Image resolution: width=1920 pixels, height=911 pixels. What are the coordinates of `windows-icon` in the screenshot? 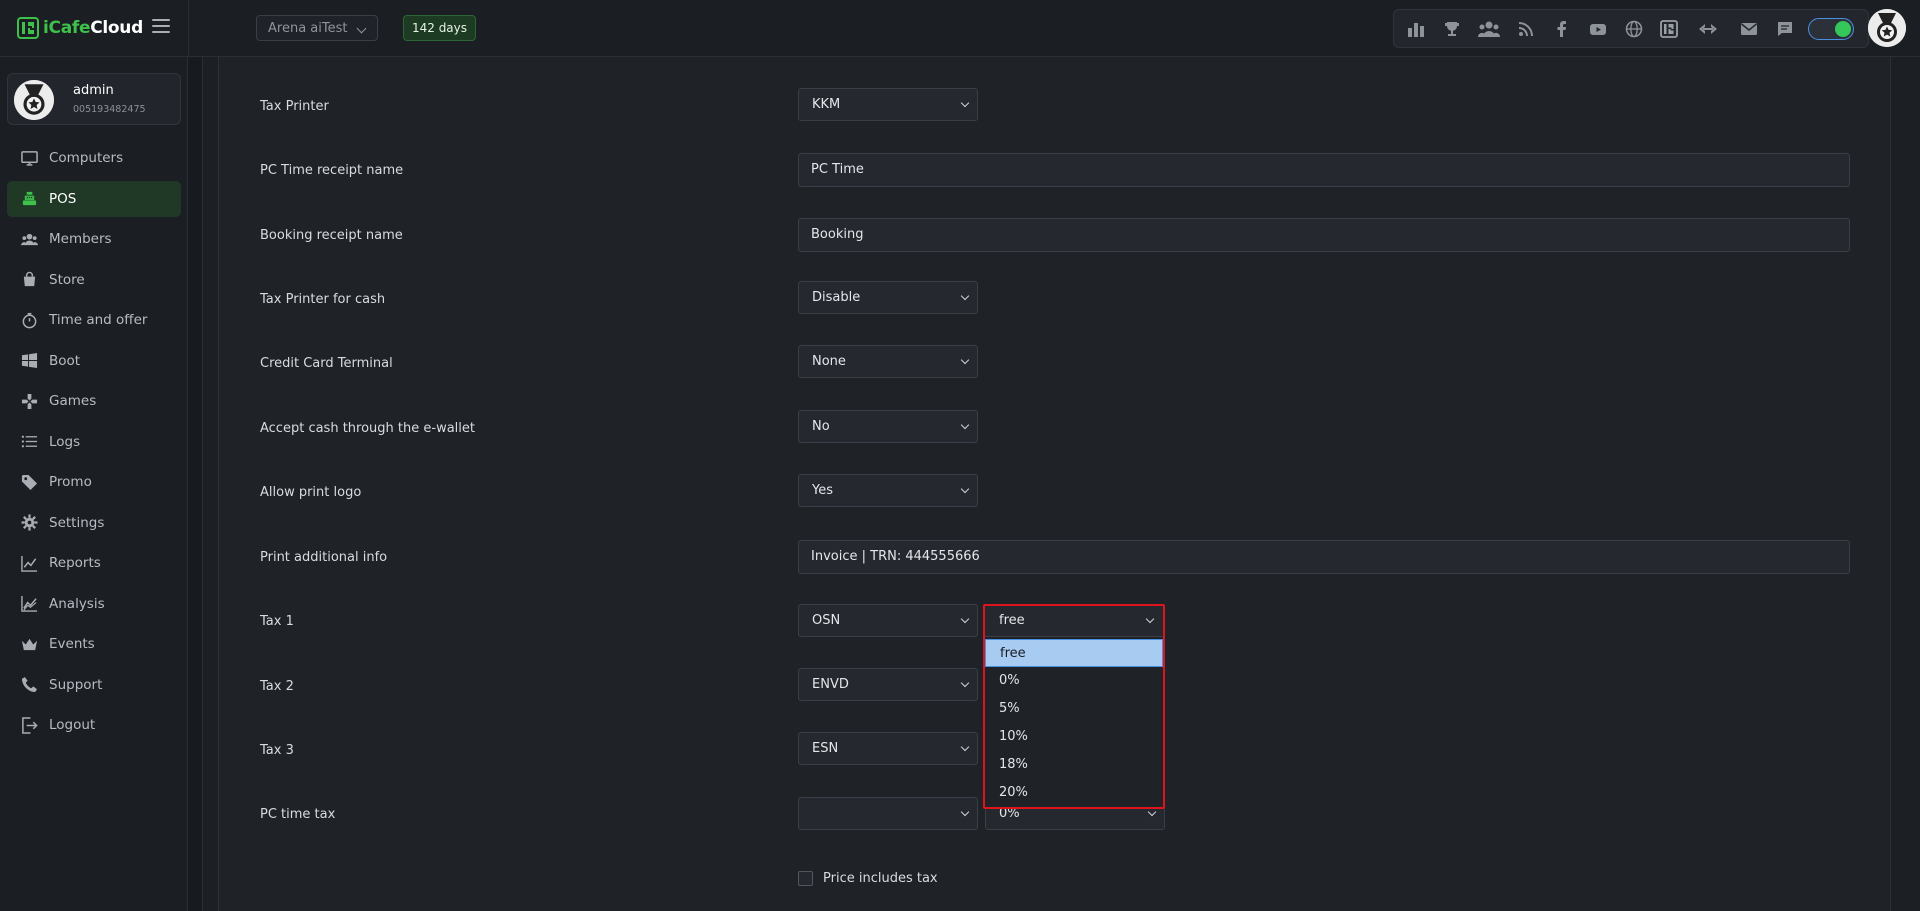 It's located at (29, 361).